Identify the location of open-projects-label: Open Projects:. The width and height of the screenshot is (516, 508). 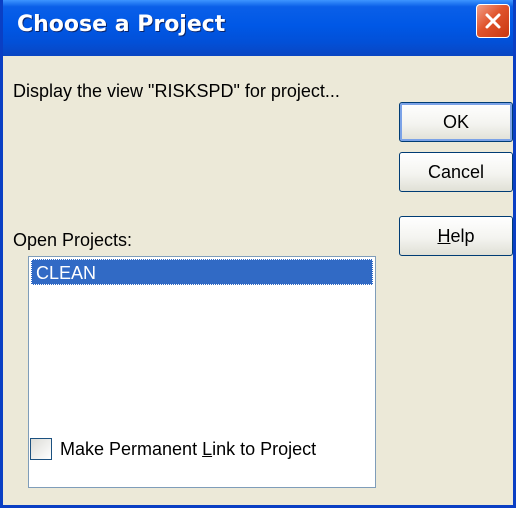
(73, 240).